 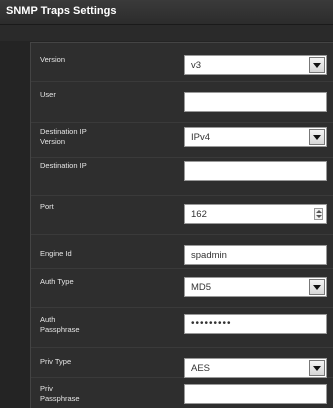 What do you see at coordinates (255, 255) in the screenshot?
I see `engine-id-input: spadmin` at bounding box center [255, 255].